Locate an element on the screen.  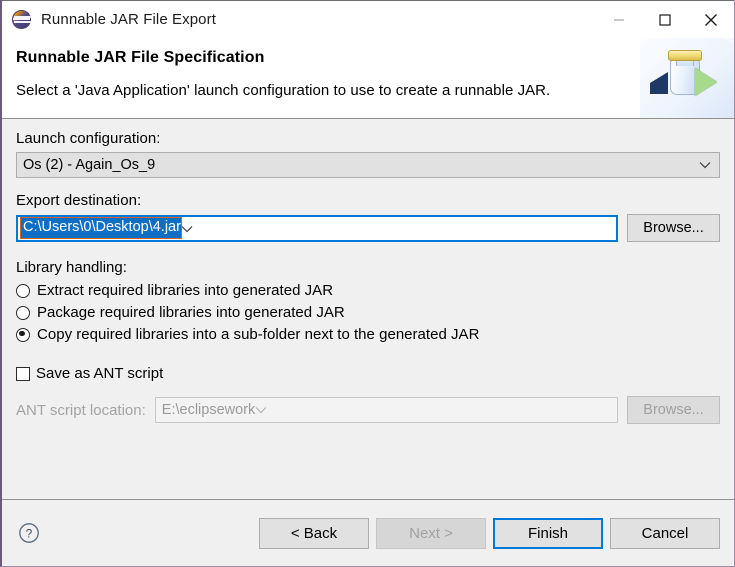
launch-configuration-value: Os (2) - Again_Os_9 is located at coordinates (89, 165).